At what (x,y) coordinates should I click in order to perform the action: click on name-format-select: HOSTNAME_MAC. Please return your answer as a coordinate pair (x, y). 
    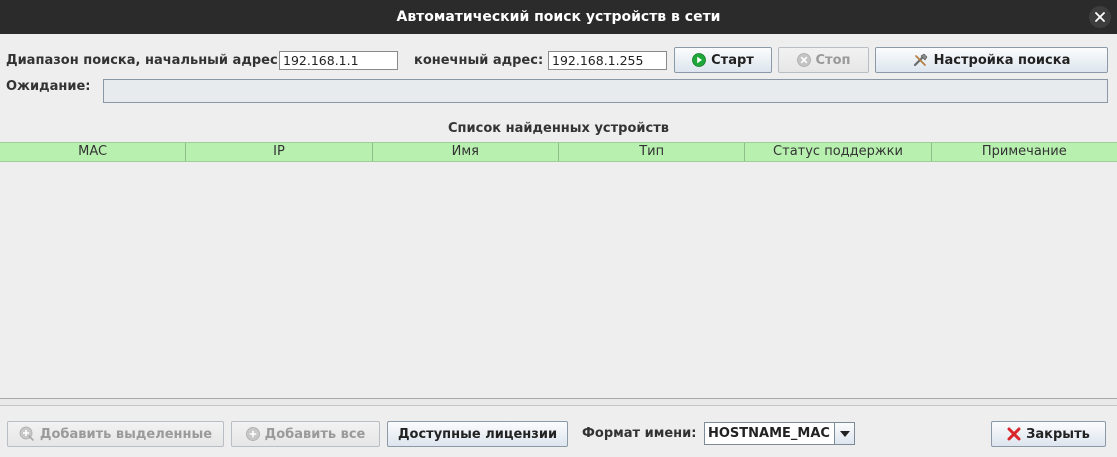
    Looking at the image, I should click on (779, 433).